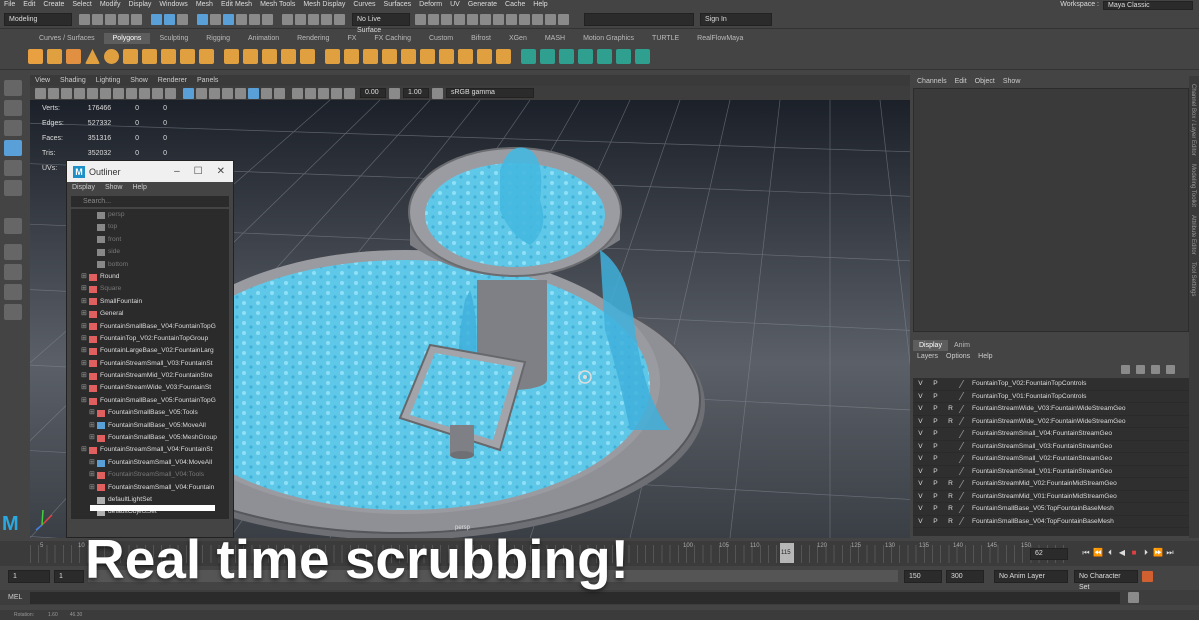 The image size is (1199, 620). What do you see at coordinates (482, 5) in the screenshot?
I see `menu-generate: Generate` at bounding box center [482, 5].